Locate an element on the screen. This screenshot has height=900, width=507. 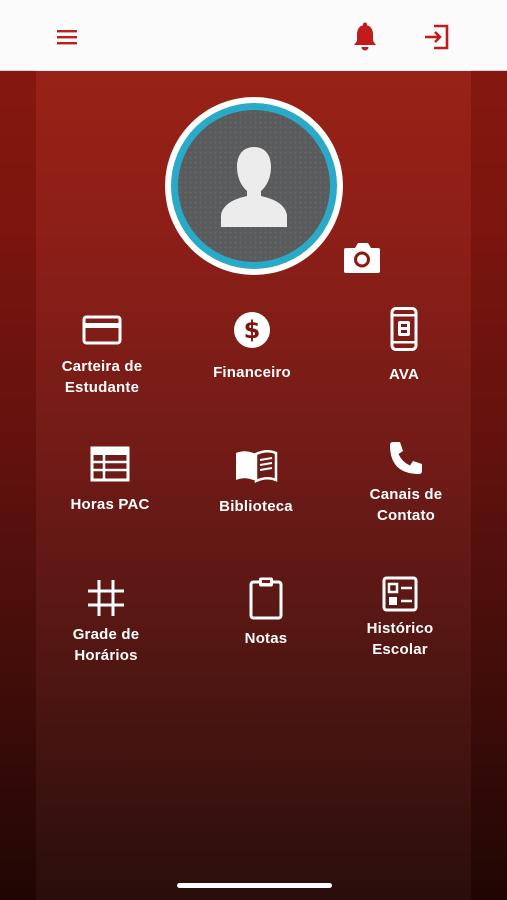
book-icon is located at coordinates (256, 466).